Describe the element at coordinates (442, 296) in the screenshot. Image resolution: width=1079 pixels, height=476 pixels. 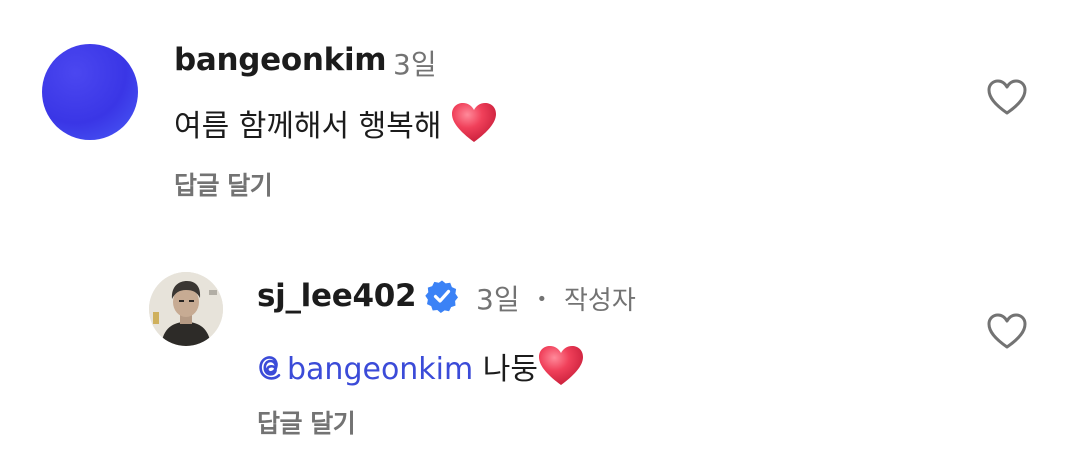
I see `verified-badge-icon` at that location.